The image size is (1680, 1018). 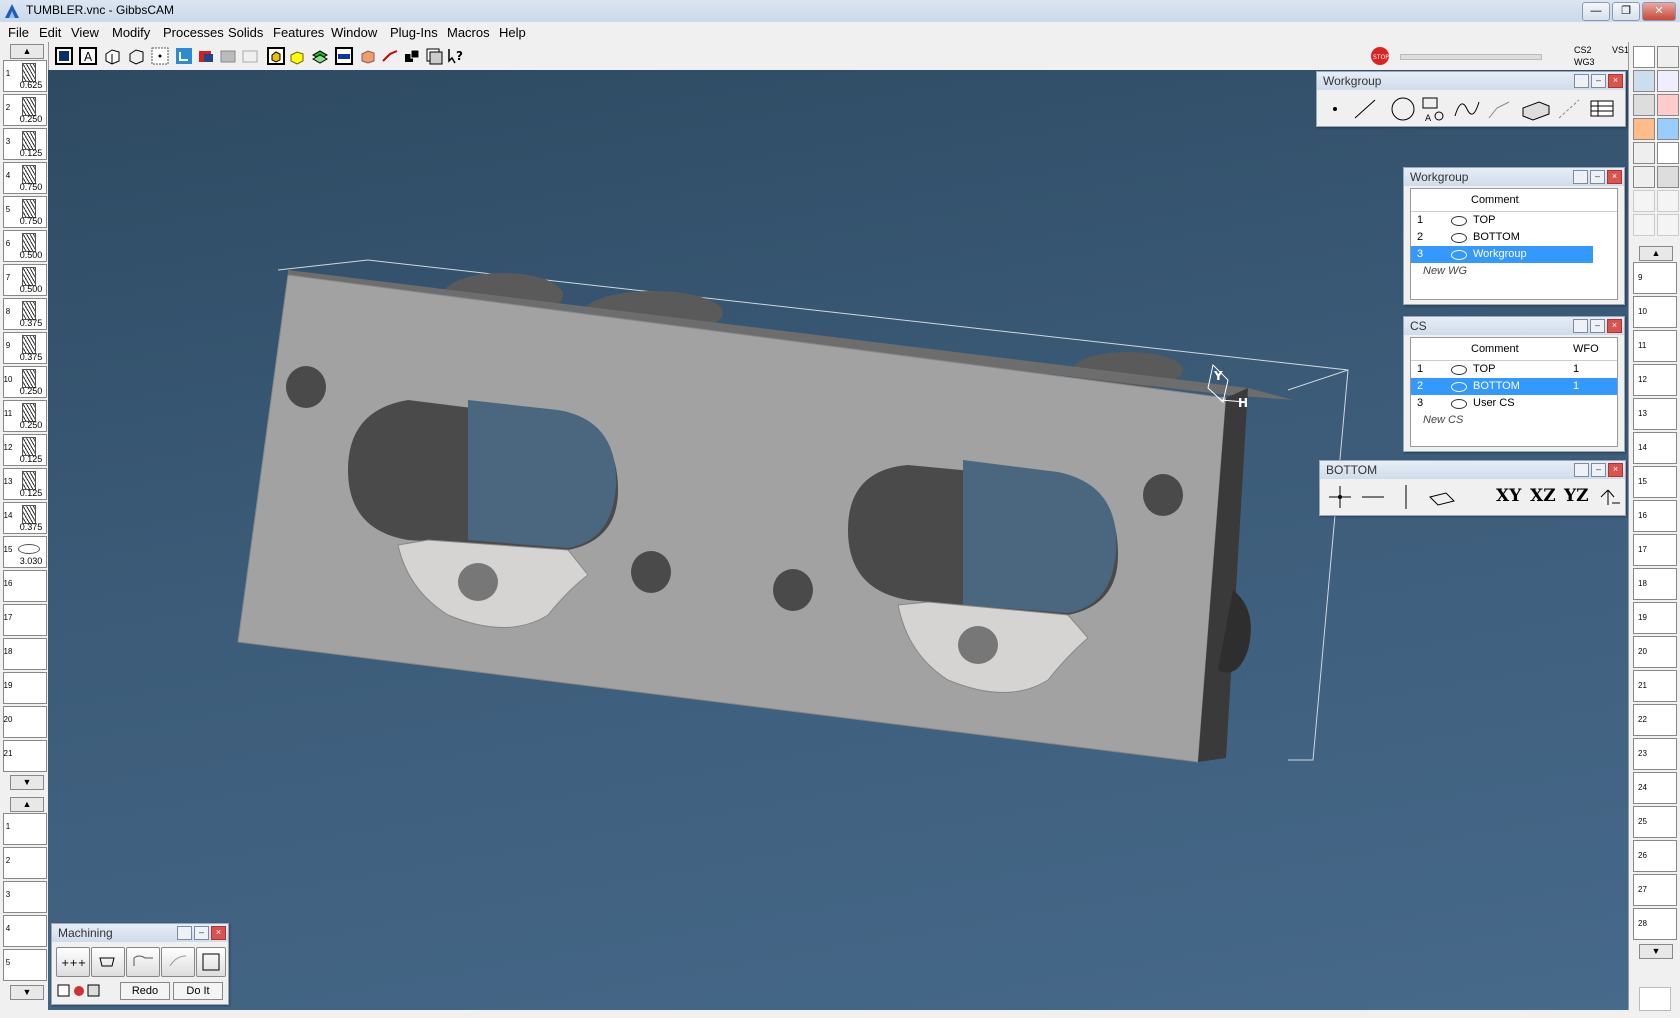 I want to click on minimize-button: —, so click(x=1596, y=11).